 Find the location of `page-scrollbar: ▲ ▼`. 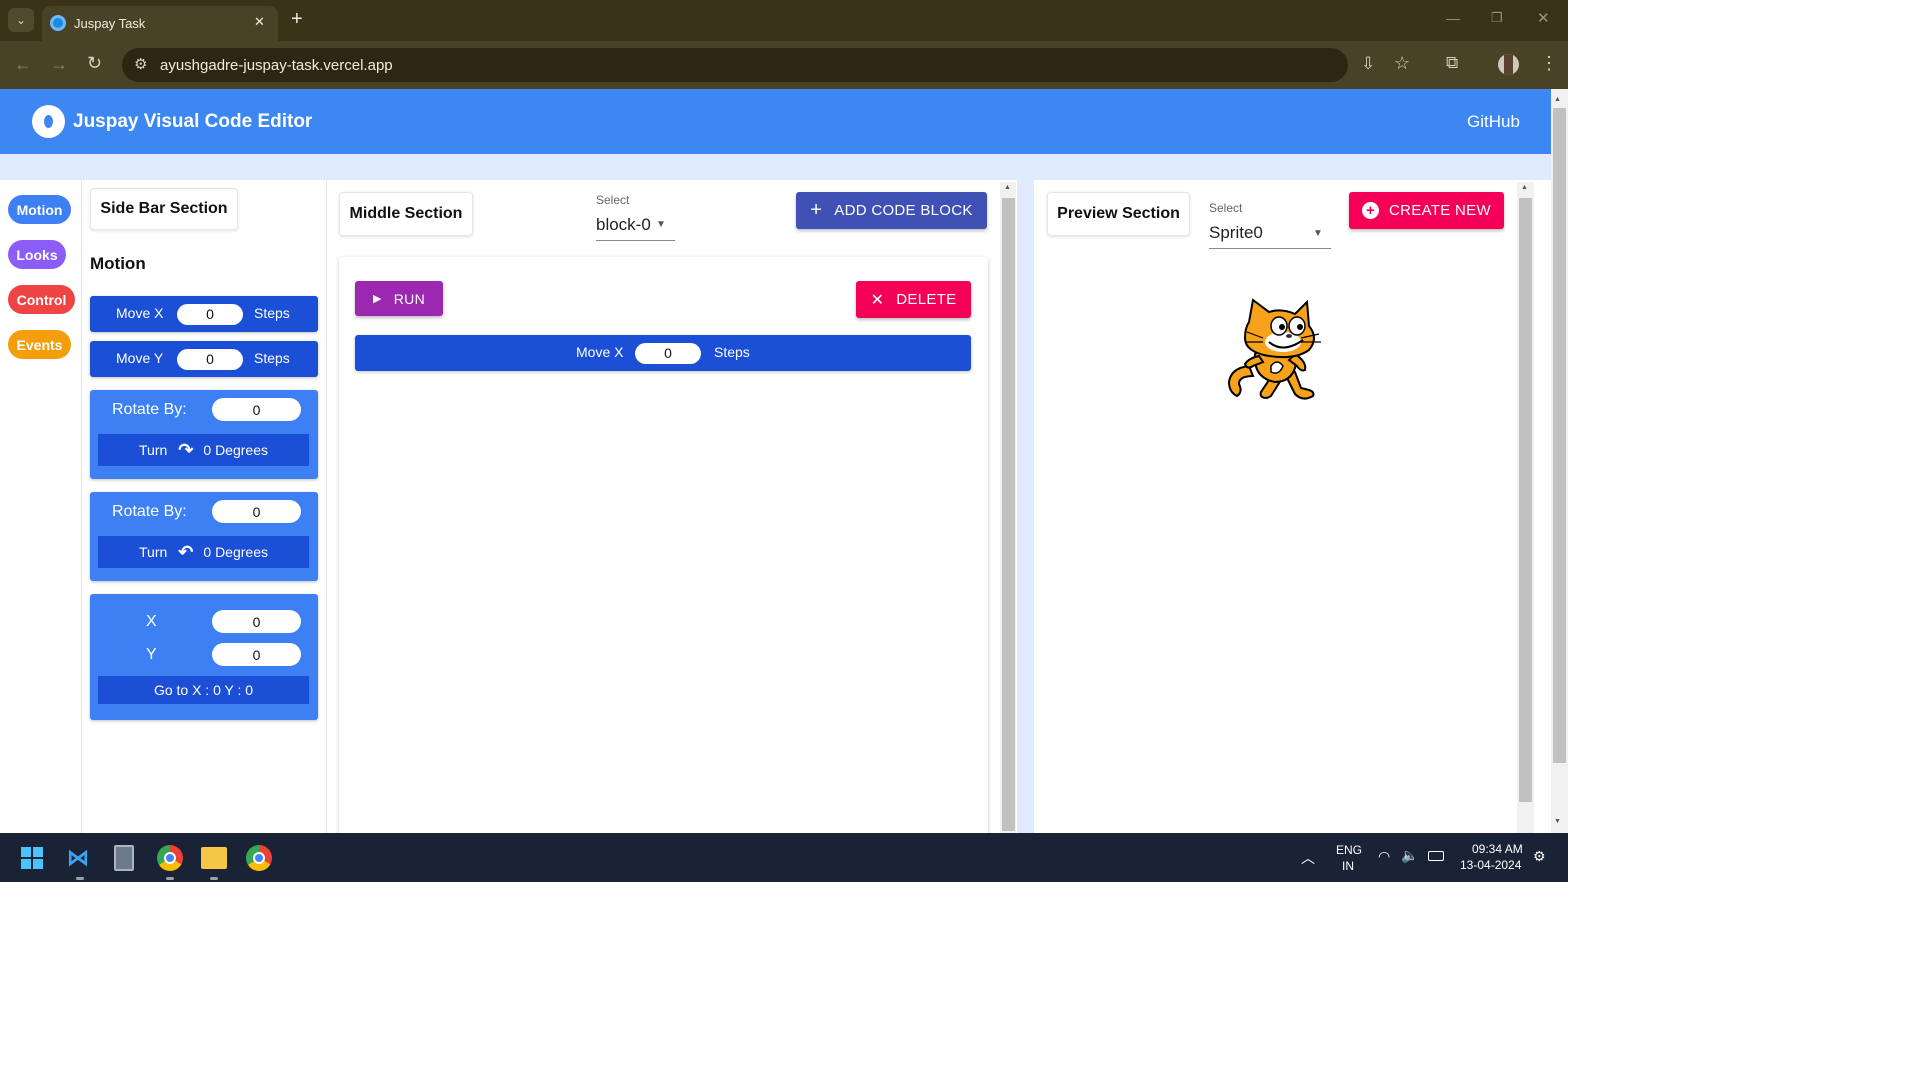

page-scrollbar: ▲ ▼ is located at coordinates (1559, 461).